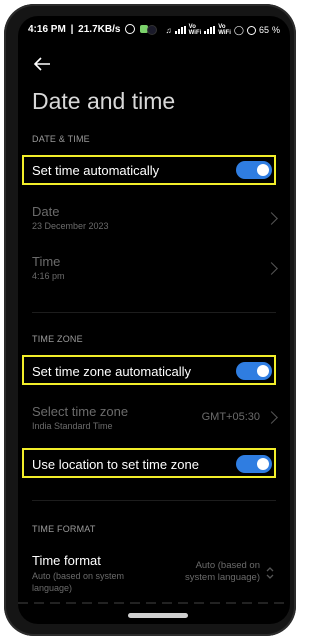 The image size is (320, 640). I want to click on time-format-sub: Auto (based on system language), so click(78, 582).